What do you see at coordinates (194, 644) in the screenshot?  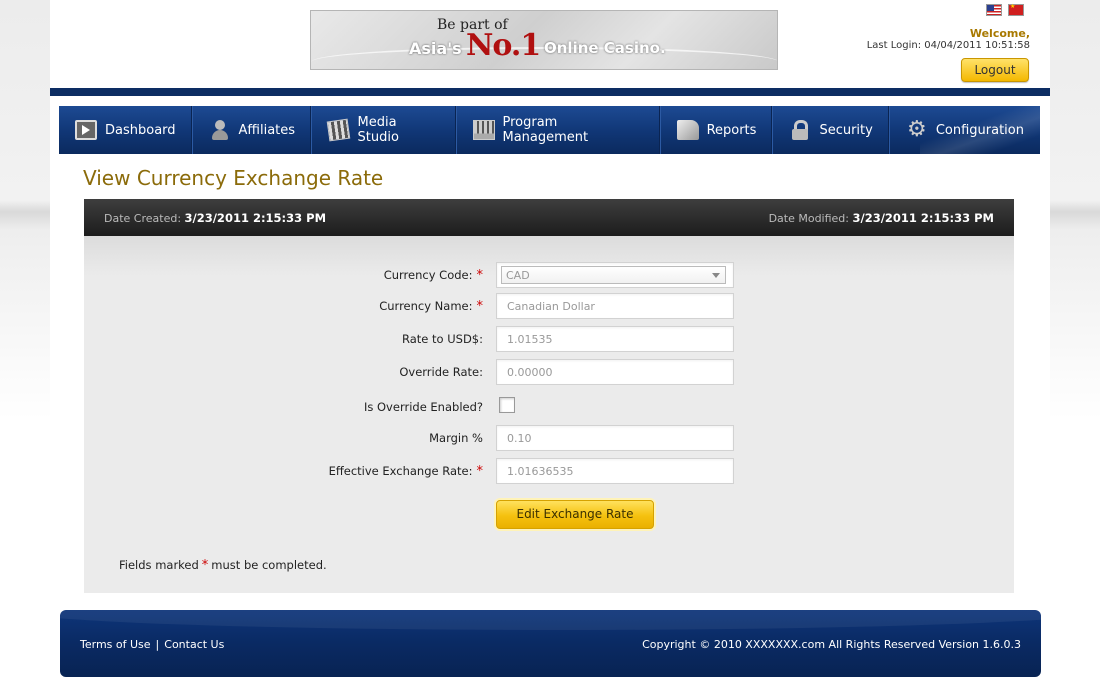 I see `contact-us-link: Contact Us` at bounding box center [194, 644].